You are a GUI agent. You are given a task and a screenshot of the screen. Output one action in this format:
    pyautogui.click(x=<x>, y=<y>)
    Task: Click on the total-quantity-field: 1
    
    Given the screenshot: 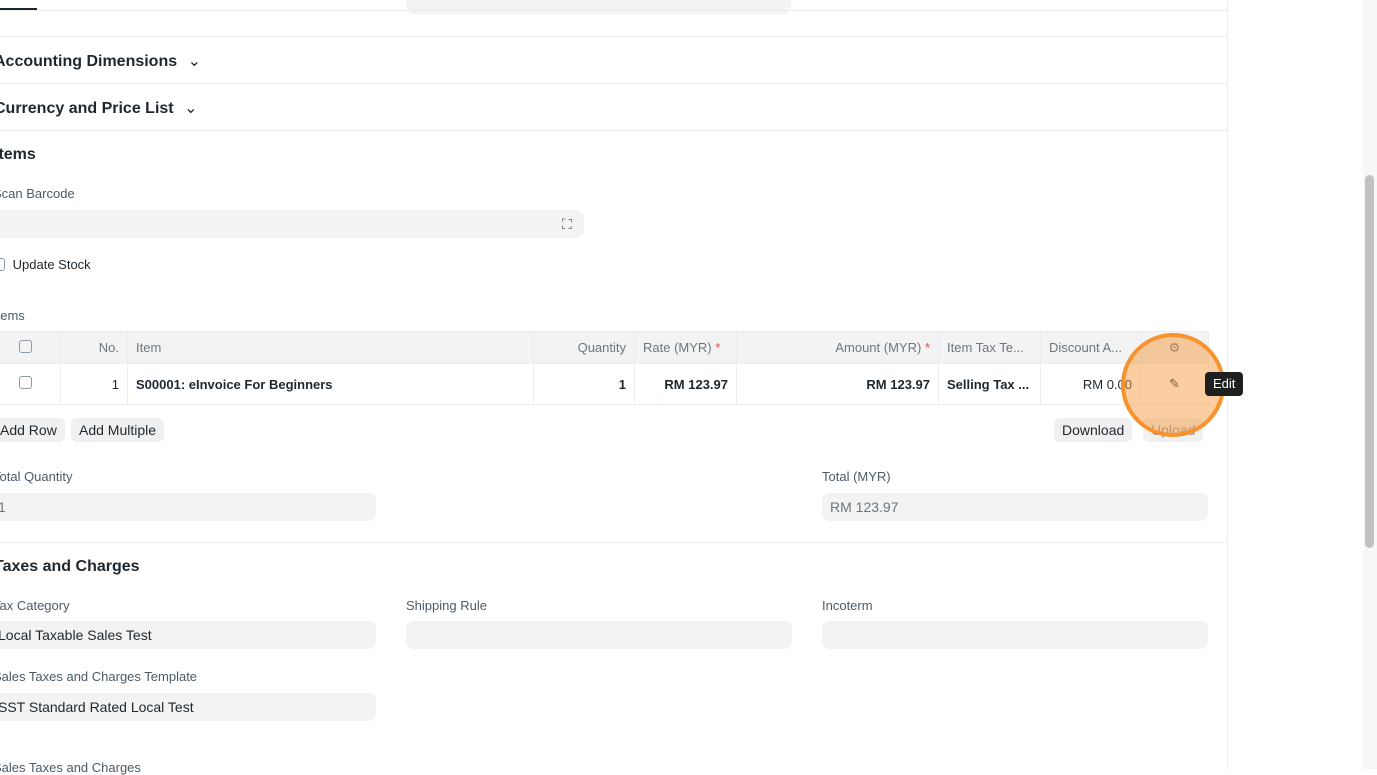 What is the action you would take?
    pyautogui.click(x=188, y=507)
    